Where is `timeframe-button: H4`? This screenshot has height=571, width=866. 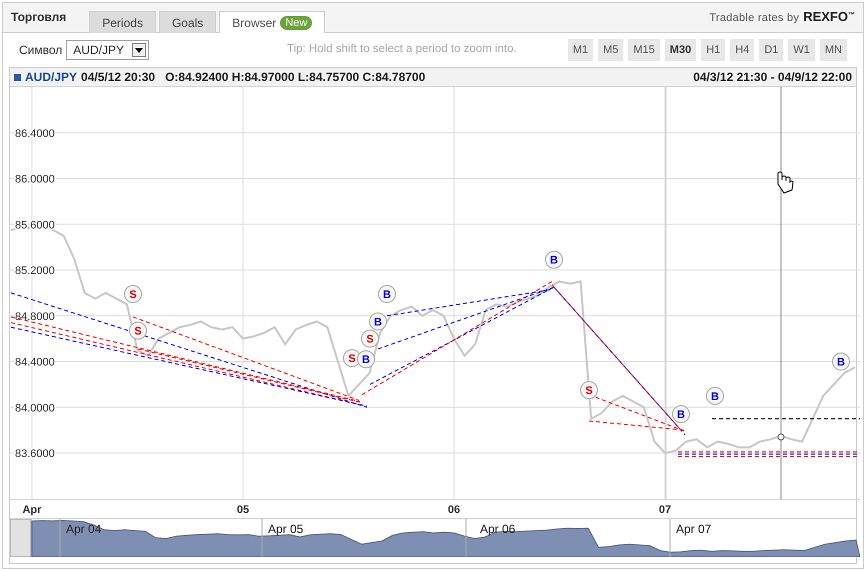 timeframe-button: H4 is located at coordinates (742, 50).